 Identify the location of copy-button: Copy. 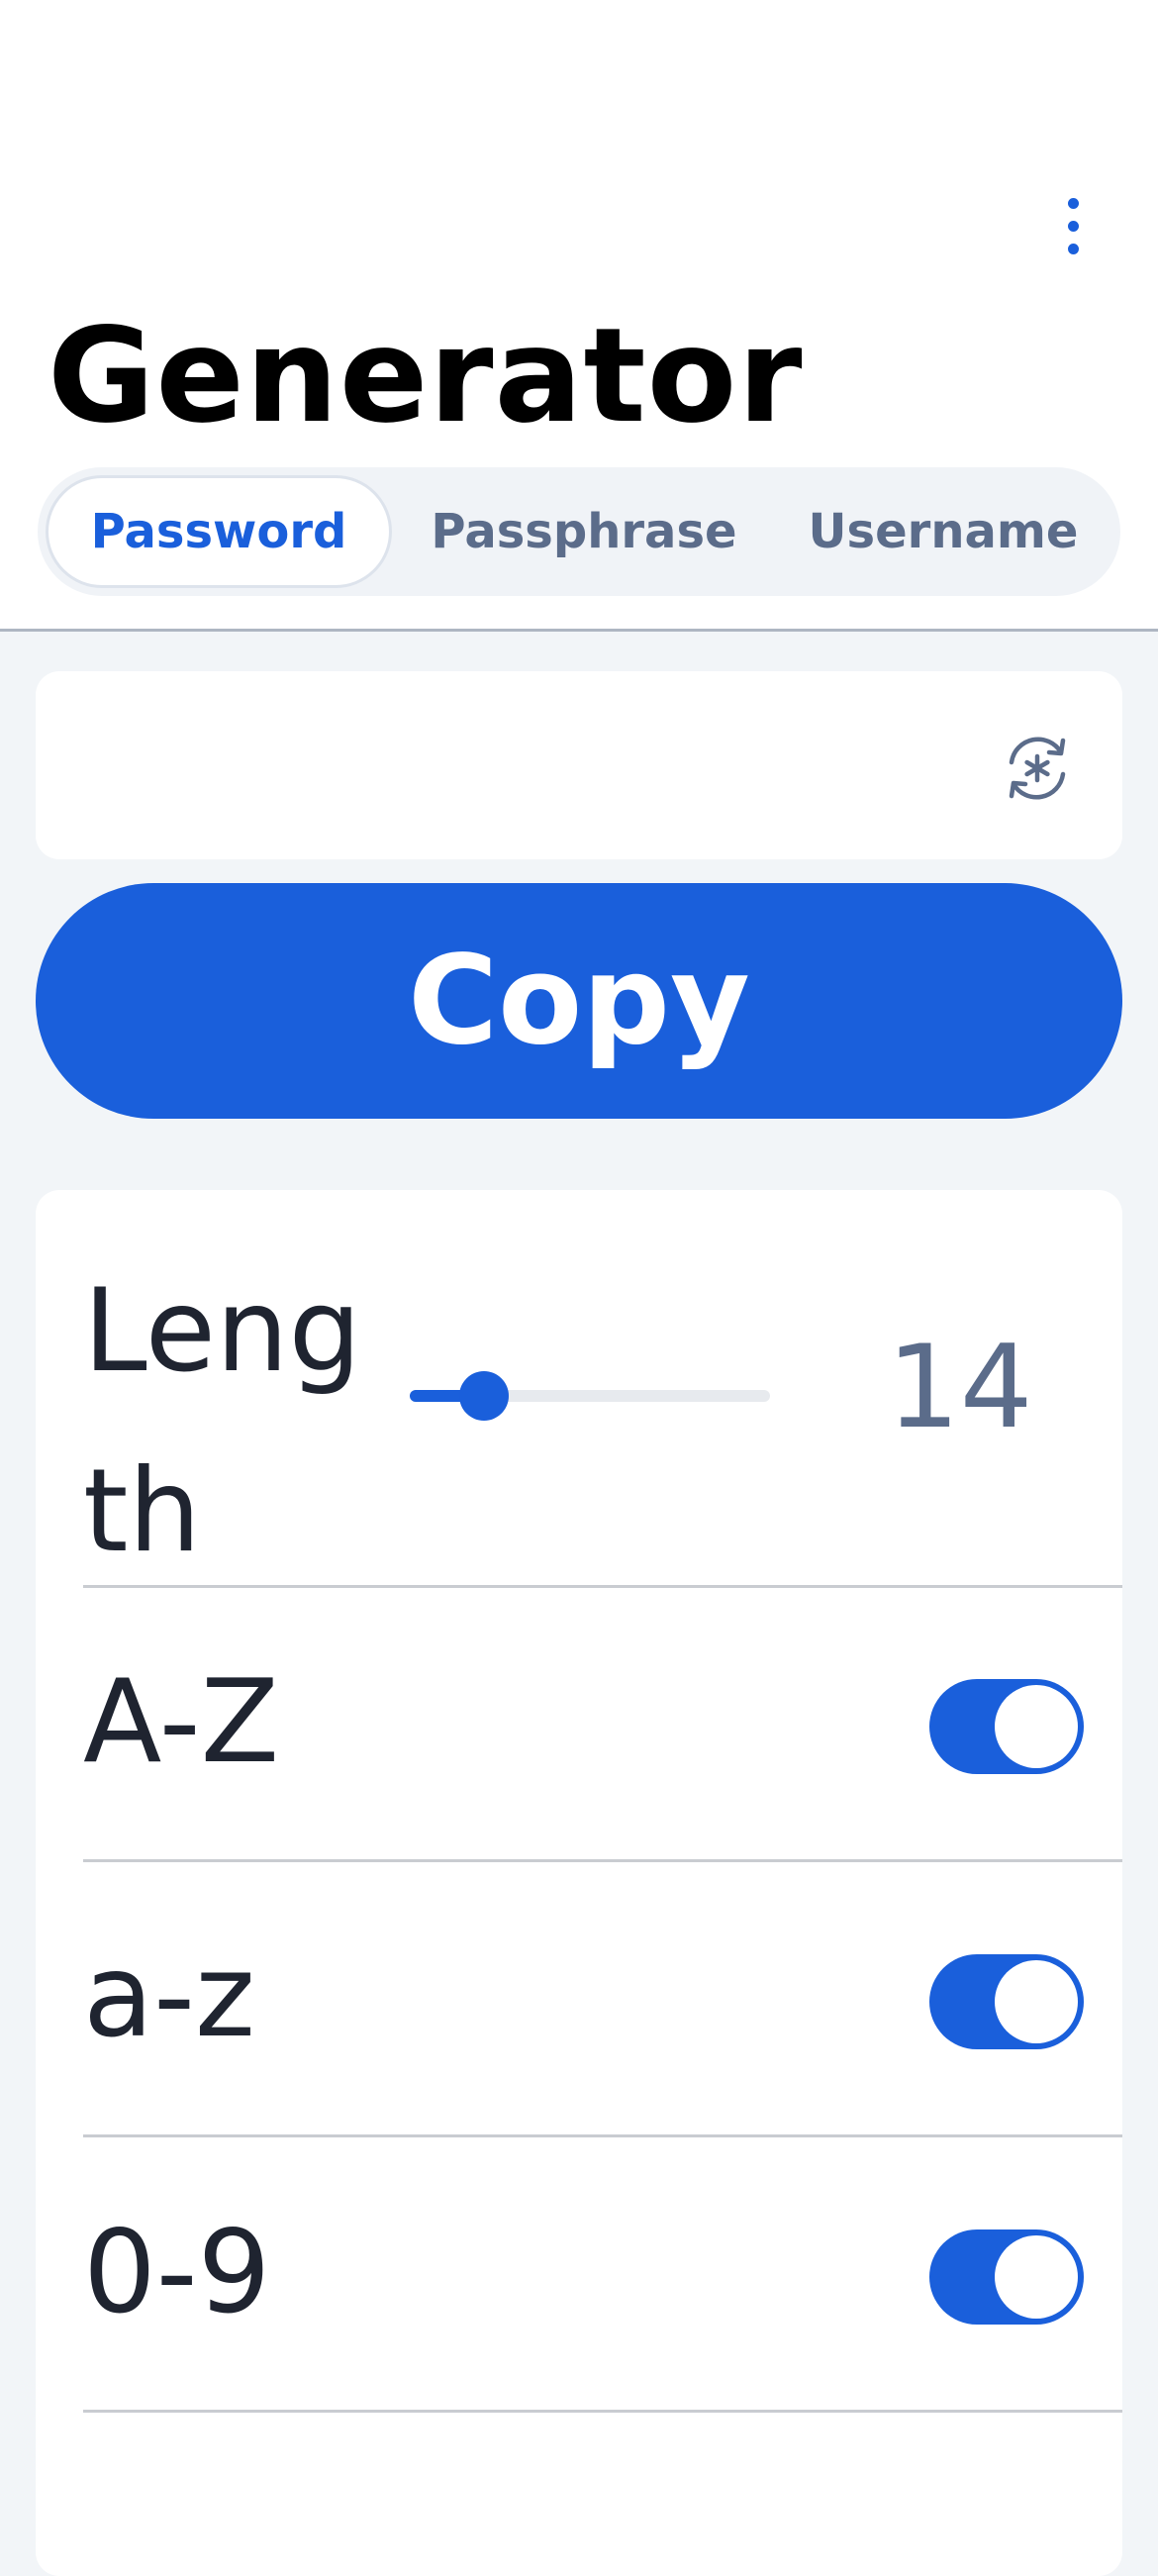
(579, 1001).